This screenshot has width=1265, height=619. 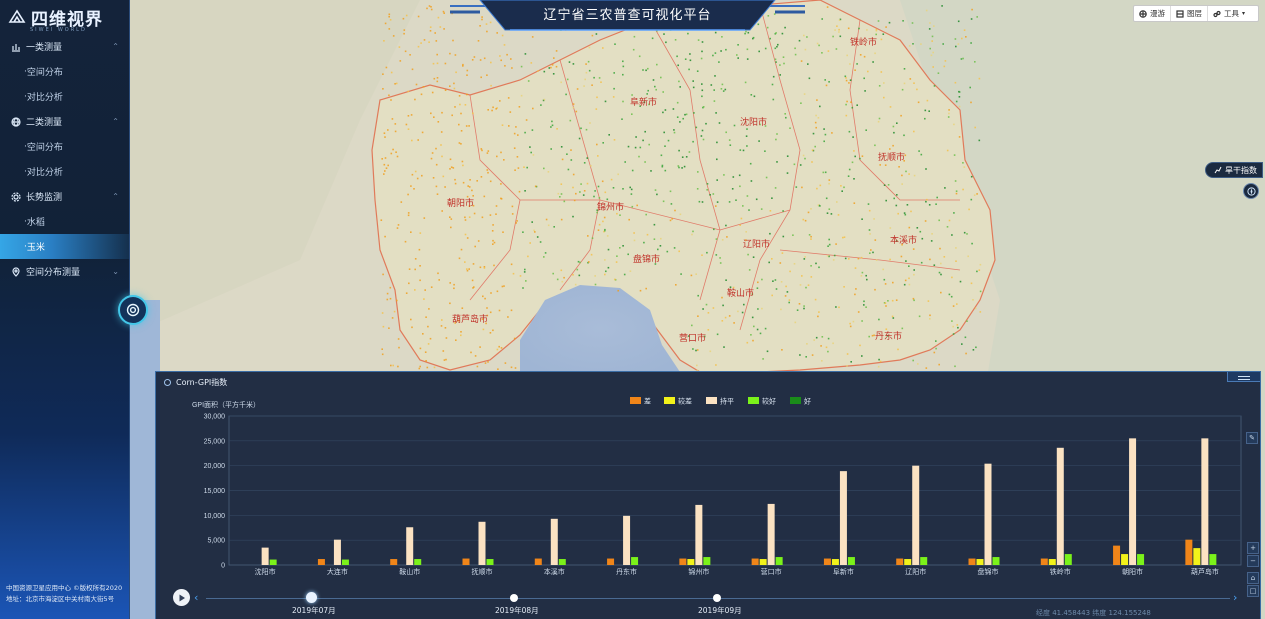 I want to click on menu-group-class1: 一类测量 ⌃, so click(x=64, y=46).